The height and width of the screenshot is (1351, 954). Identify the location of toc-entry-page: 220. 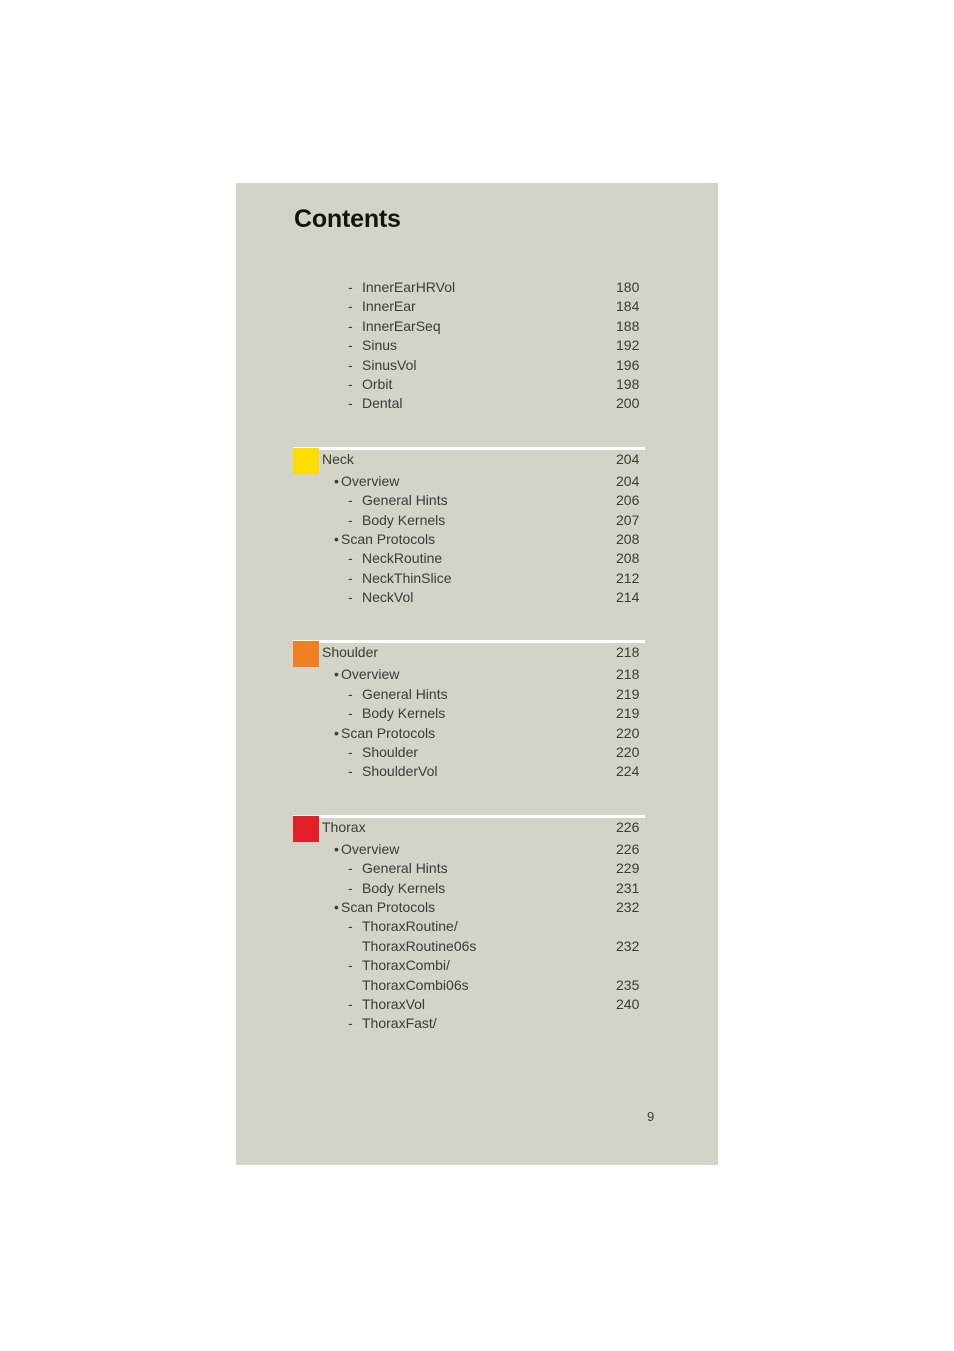
(628, 752).